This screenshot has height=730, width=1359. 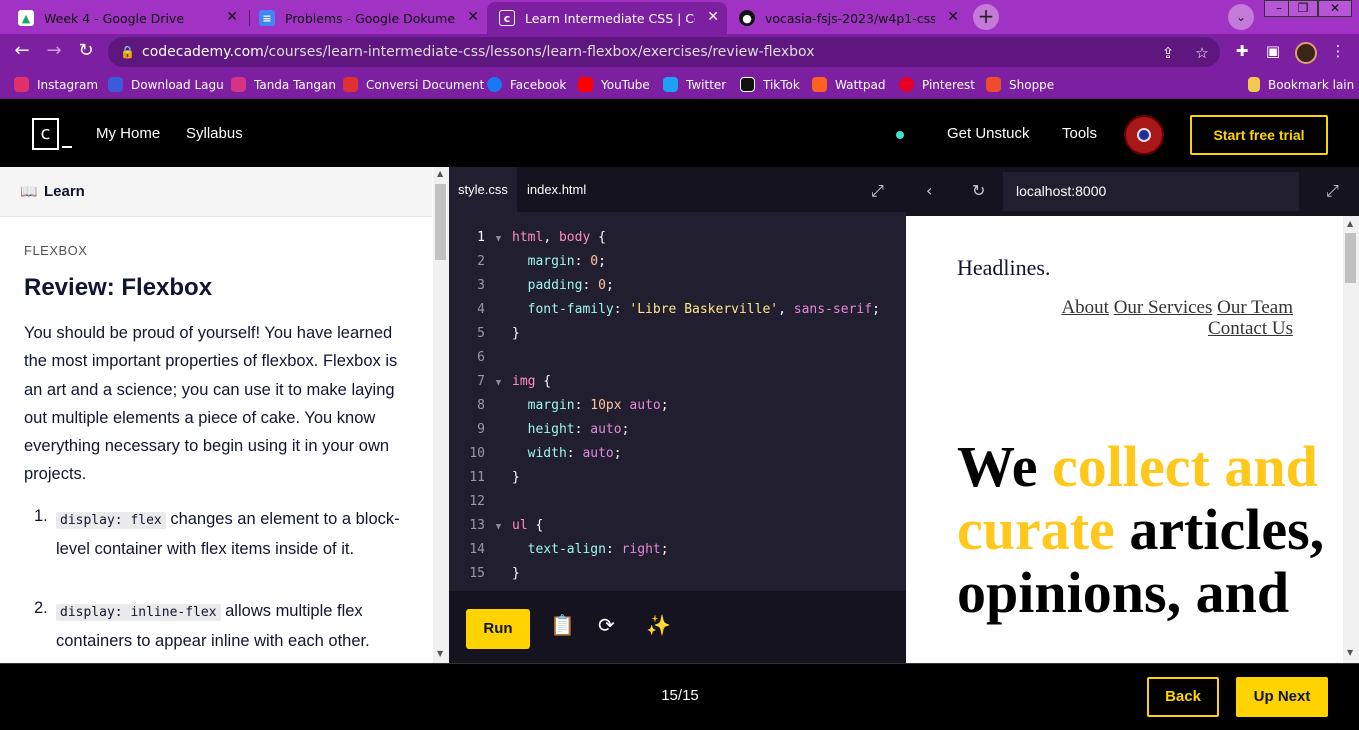 I want to click on signature-icon, so click(x=238, y=84).